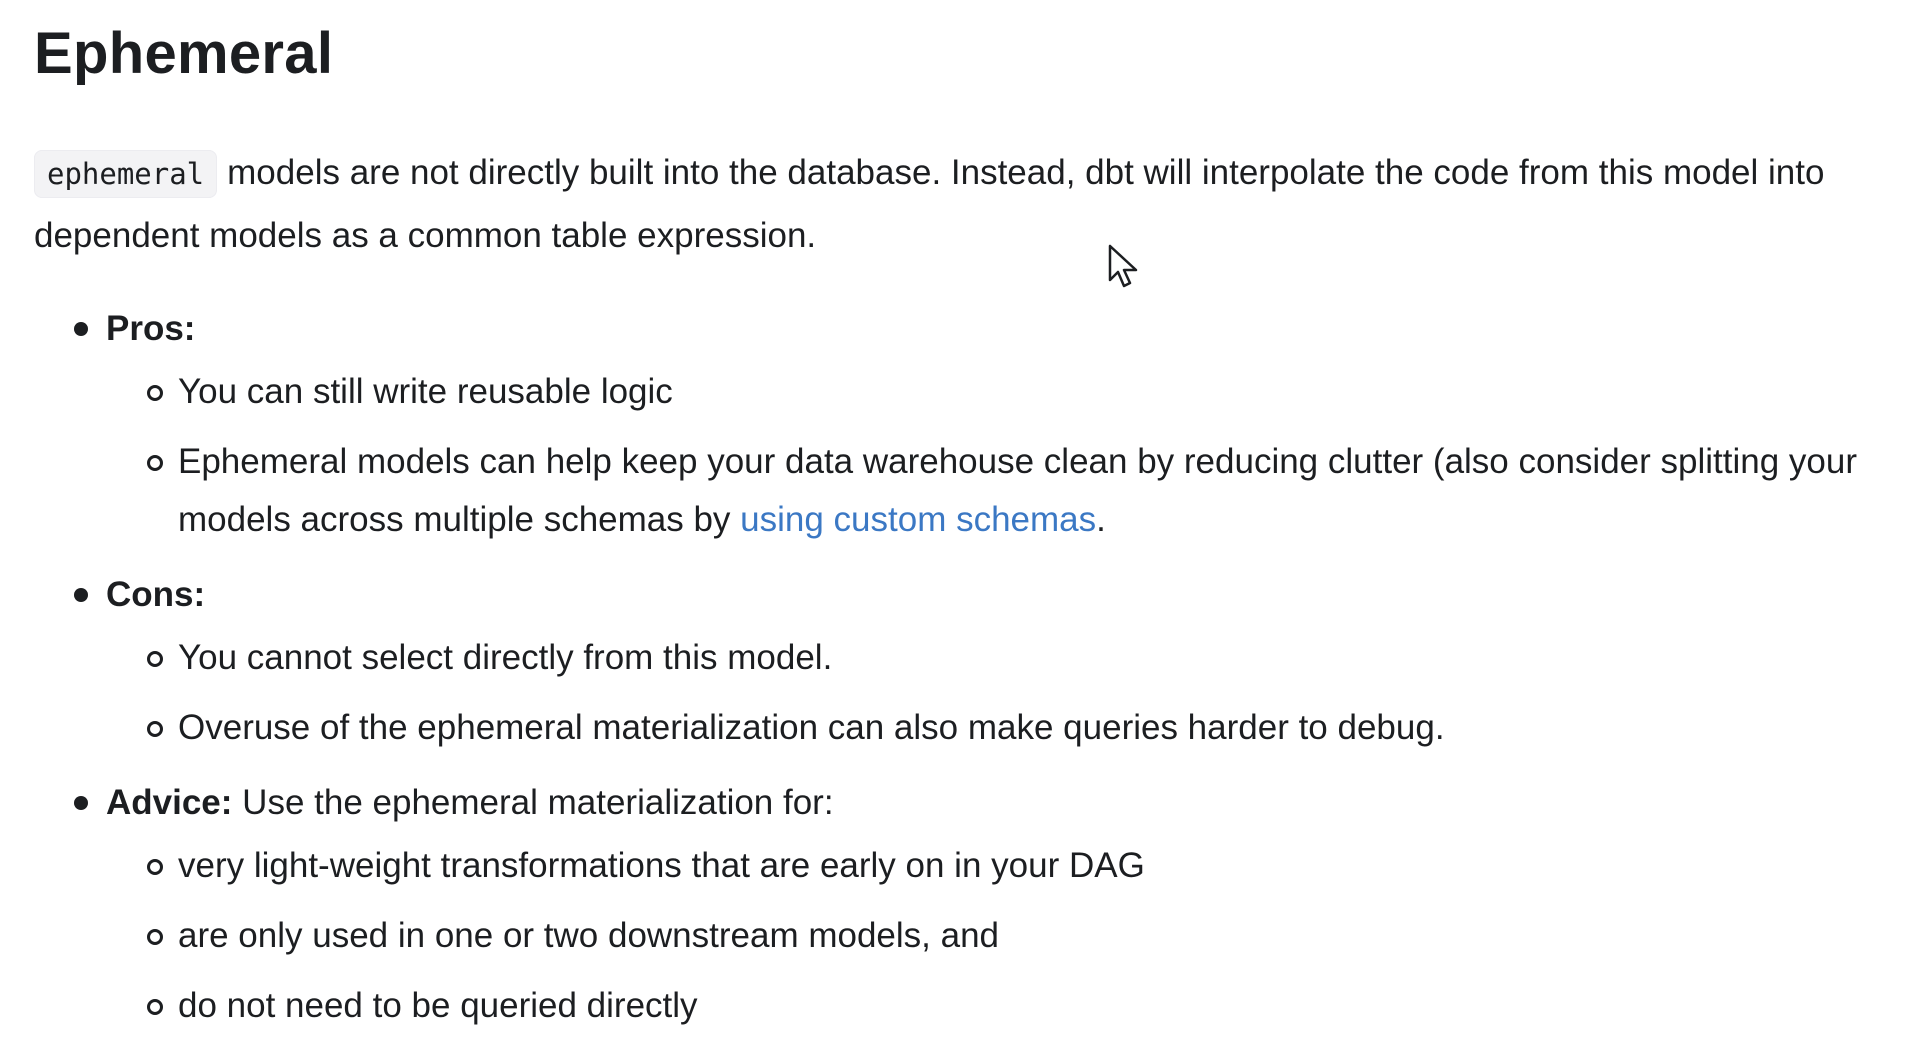 Image resolution: width=1910 pixels, height=1062 pixels. Describe the element at coordinates (990, 329) in the screenshot. I see `pros-heading: Pros:` at that location.